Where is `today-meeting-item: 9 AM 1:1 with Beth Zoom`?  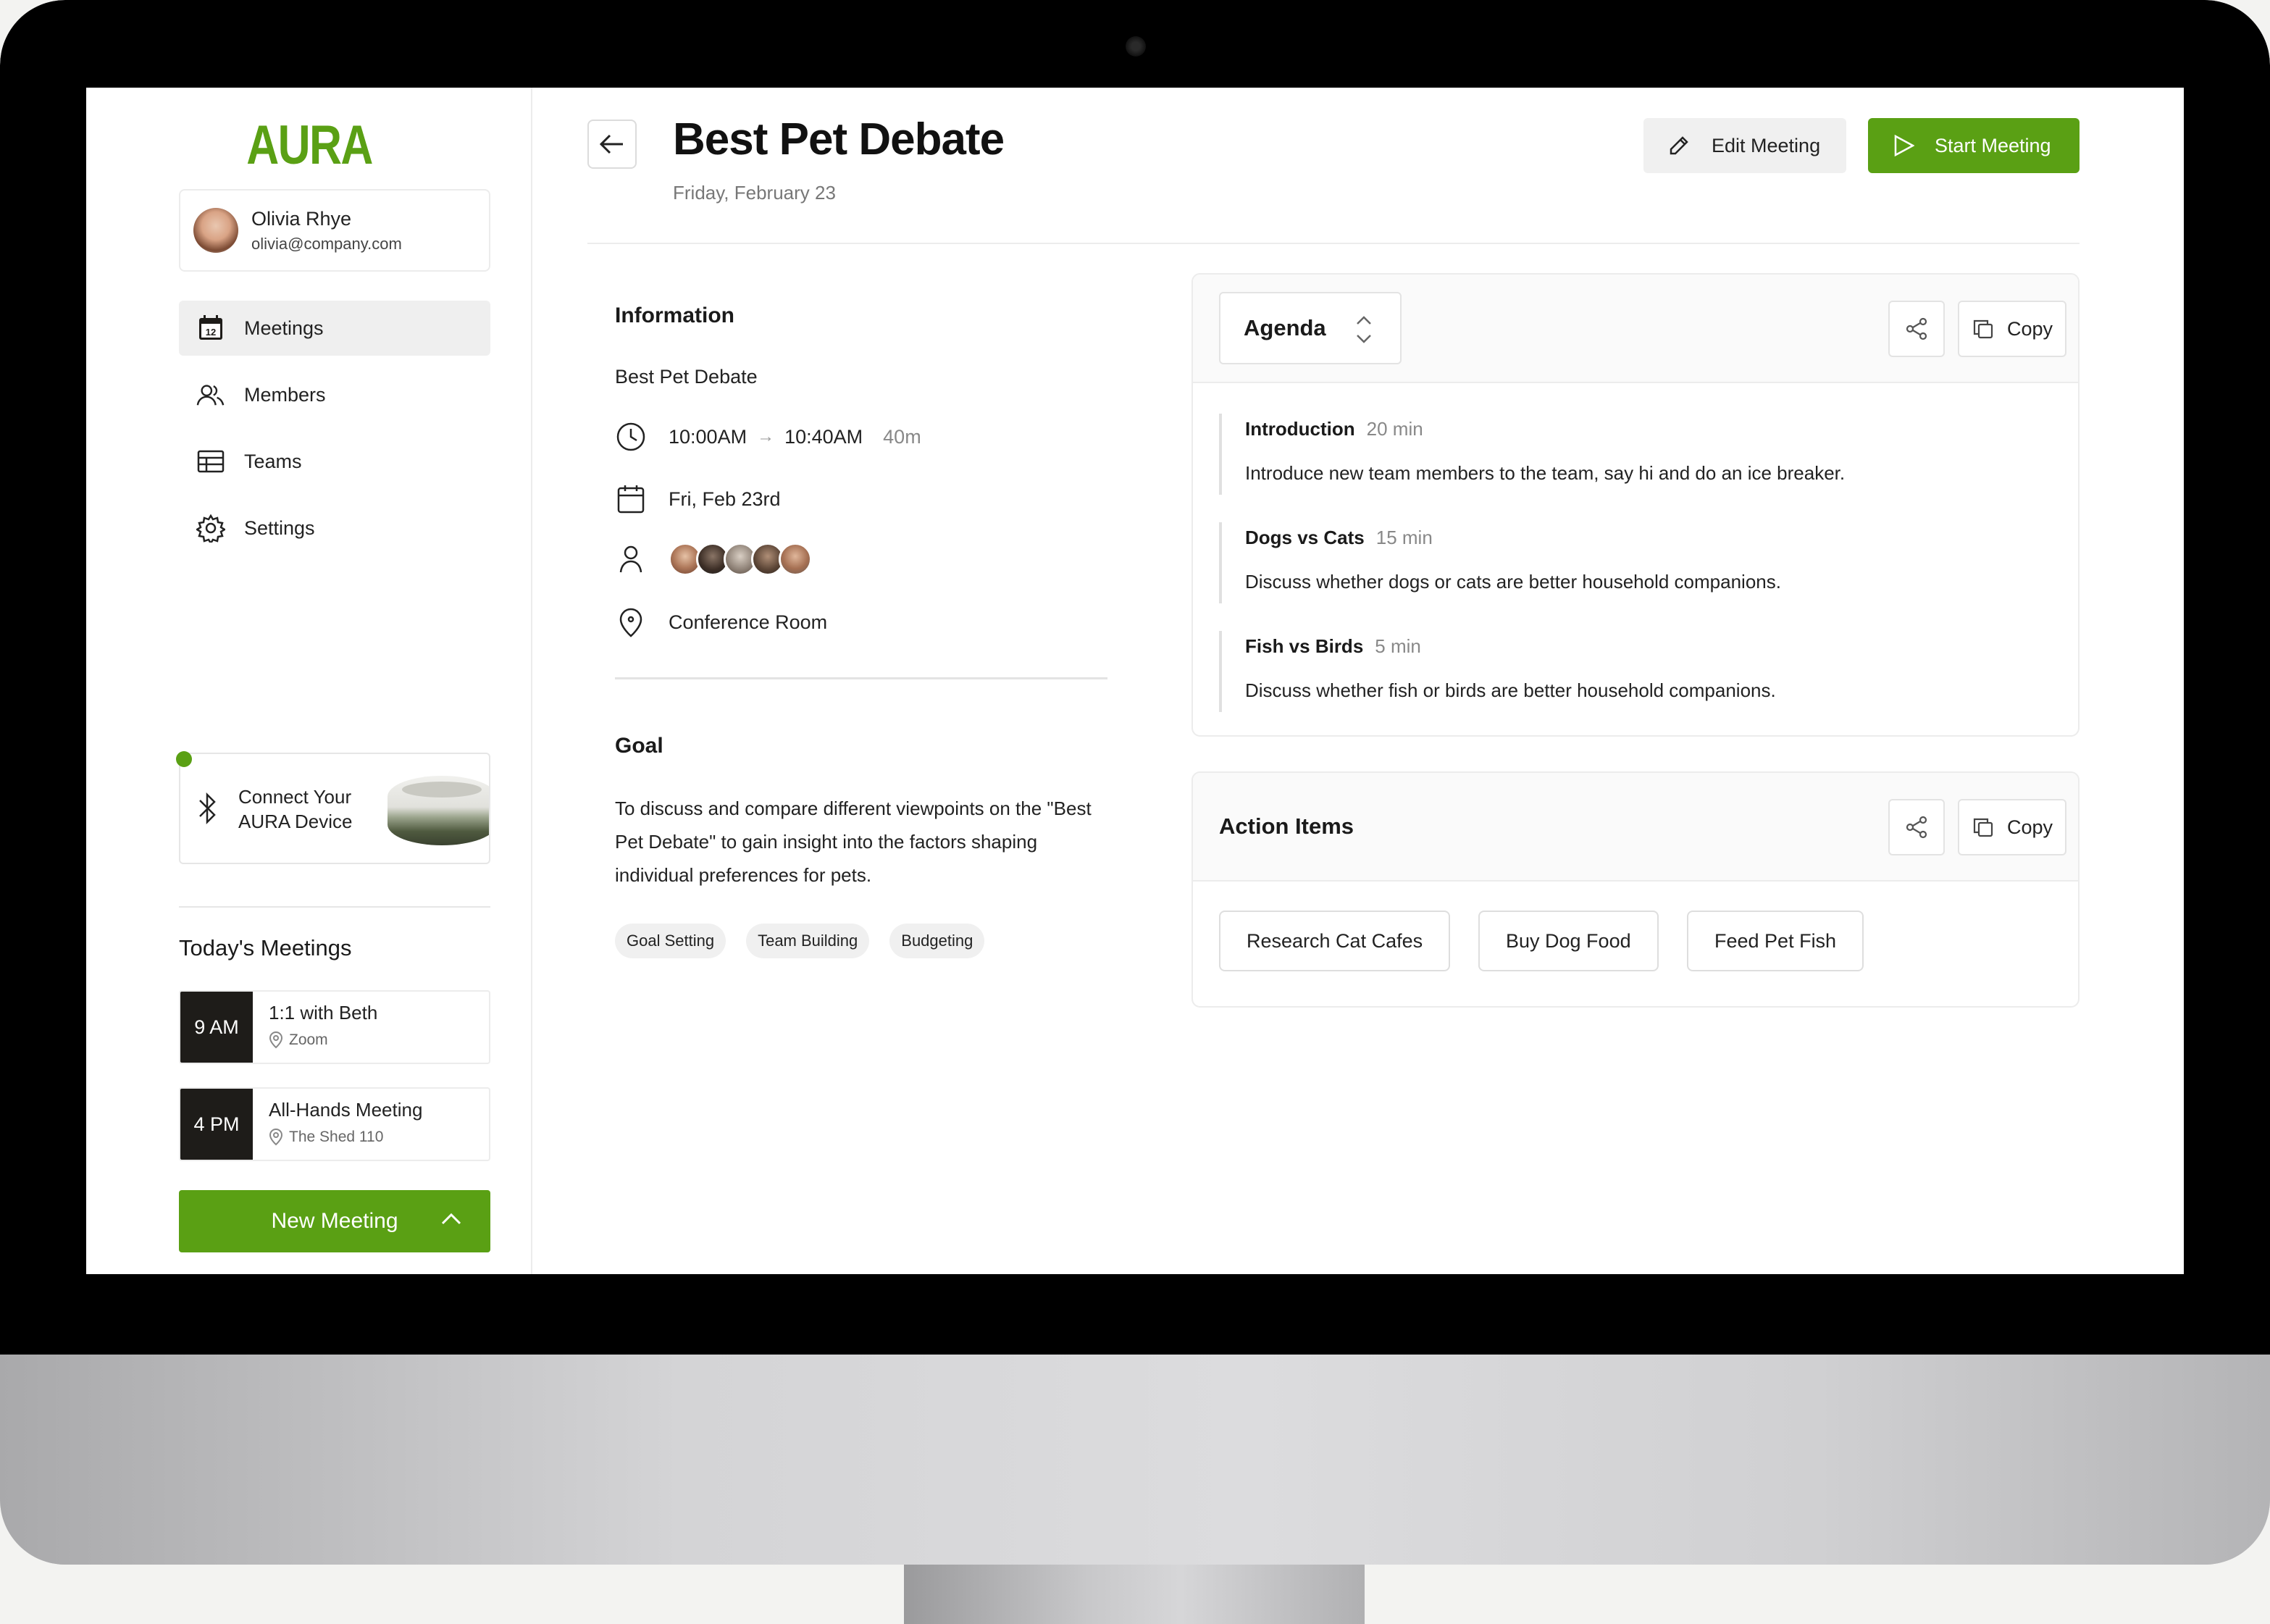
today-meeting-item: 9 AM 1:1 with Beth Zoom is located at coordinates (334, 1027).